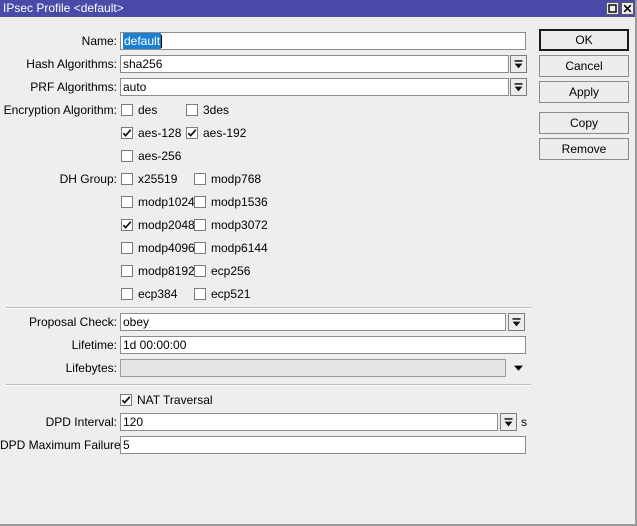  What do you see at coordinates (63, 8) in the screenshot?
I see `window-title: IPsec Profile <default>` at bounding box center [63, 8].